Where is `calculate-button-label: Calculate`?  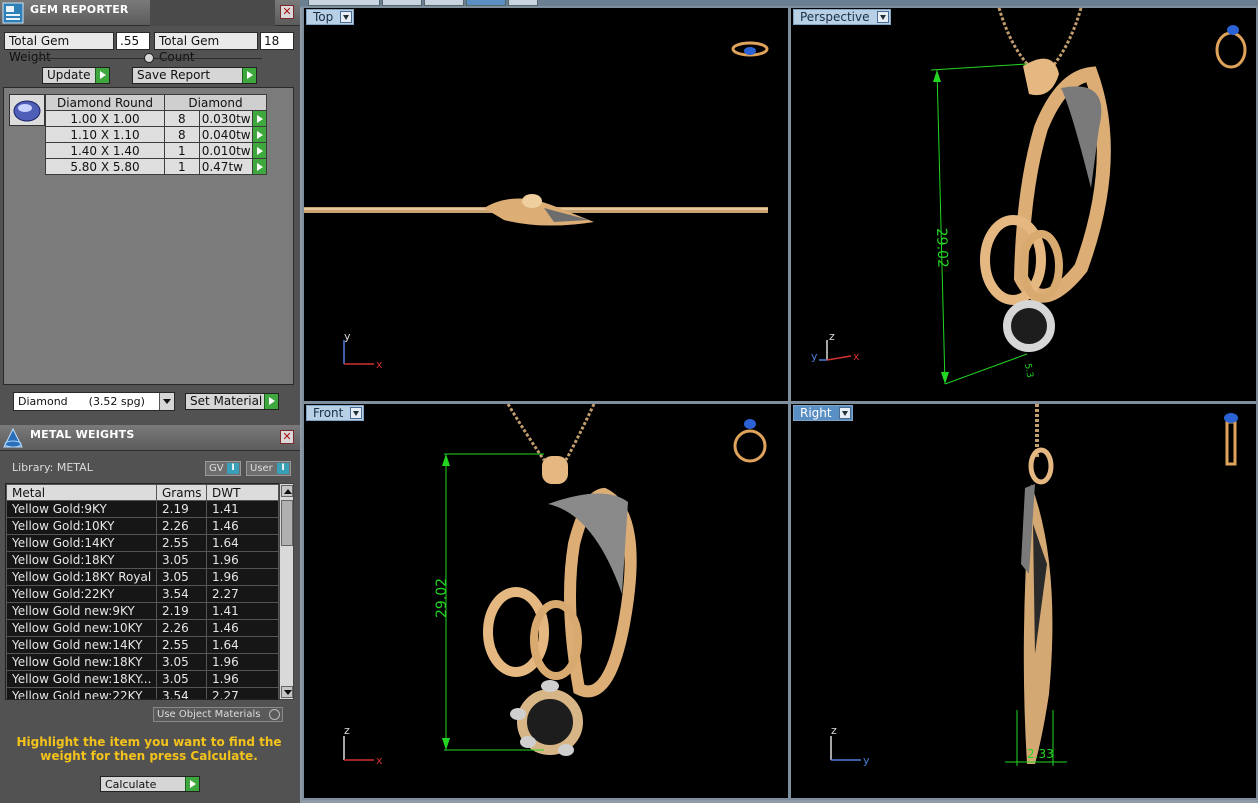
calculate-button-label: Calculate is located at coordinates (131, 784).